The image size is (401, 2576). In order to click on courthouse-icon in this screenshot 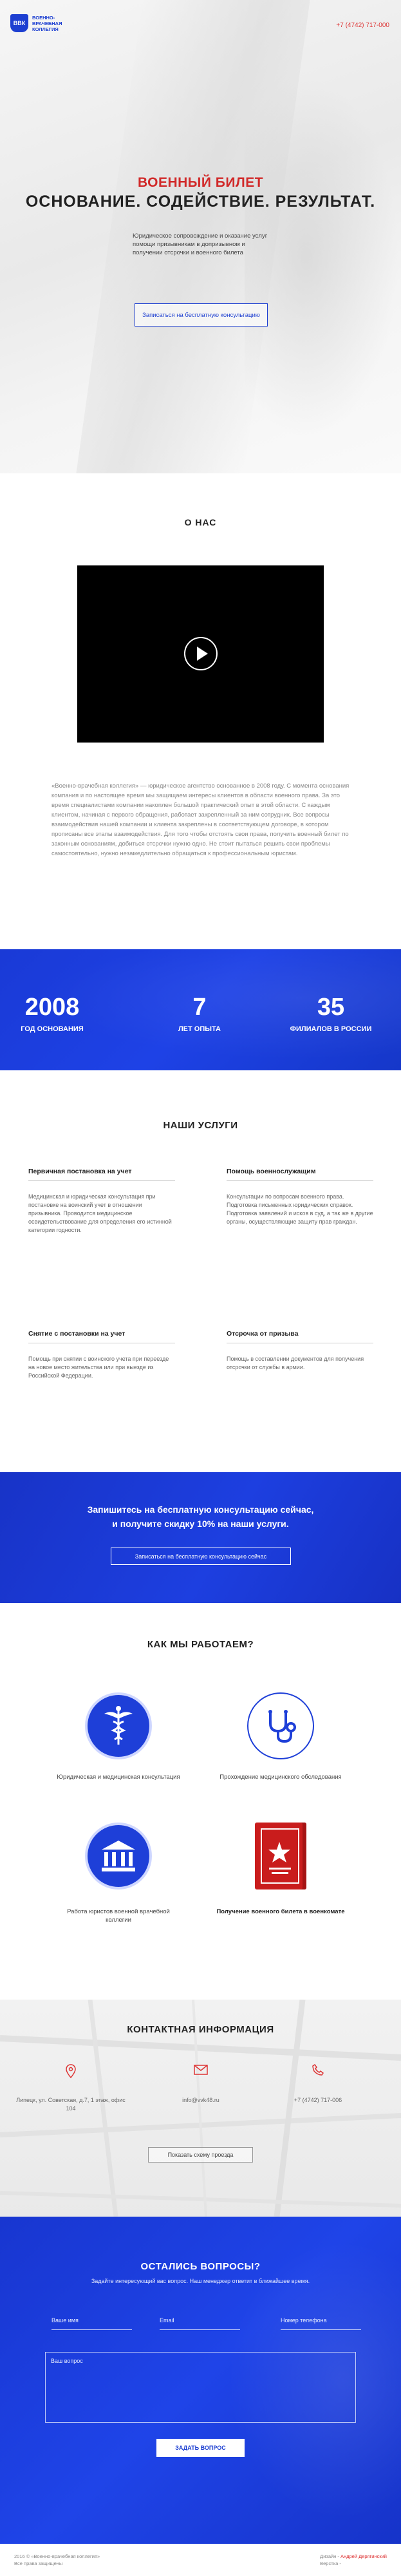, I will do `click(118, 1856)`.